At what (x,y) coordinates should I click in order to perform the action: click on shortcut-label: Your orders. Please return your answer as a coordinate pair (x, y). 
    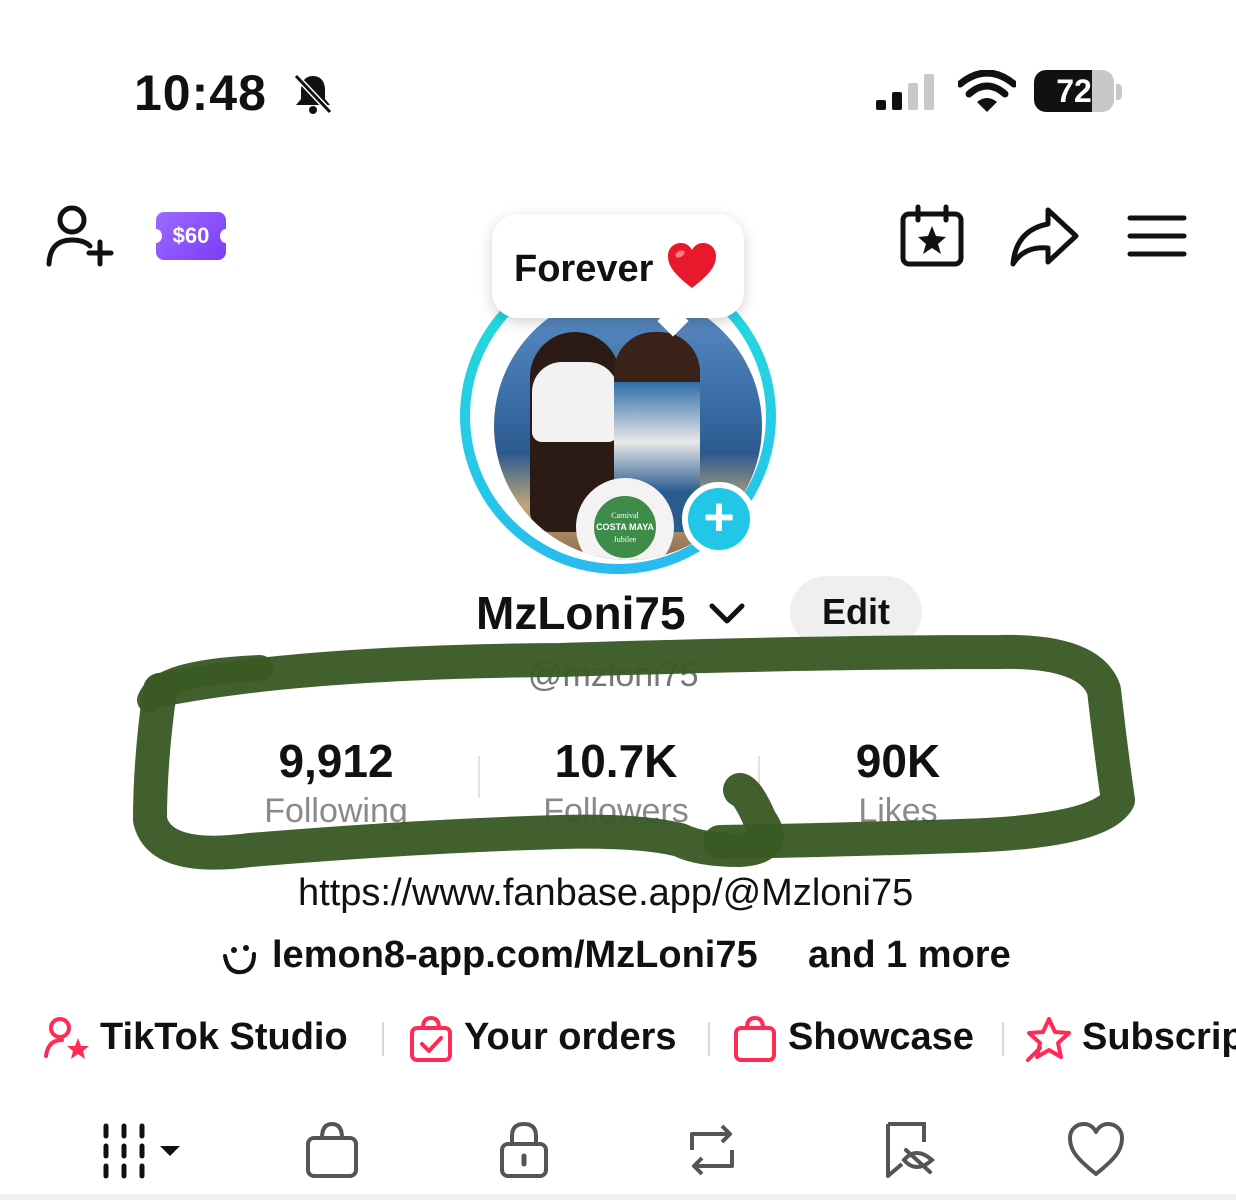
    Looking at the image, I should click on (570, 1037).